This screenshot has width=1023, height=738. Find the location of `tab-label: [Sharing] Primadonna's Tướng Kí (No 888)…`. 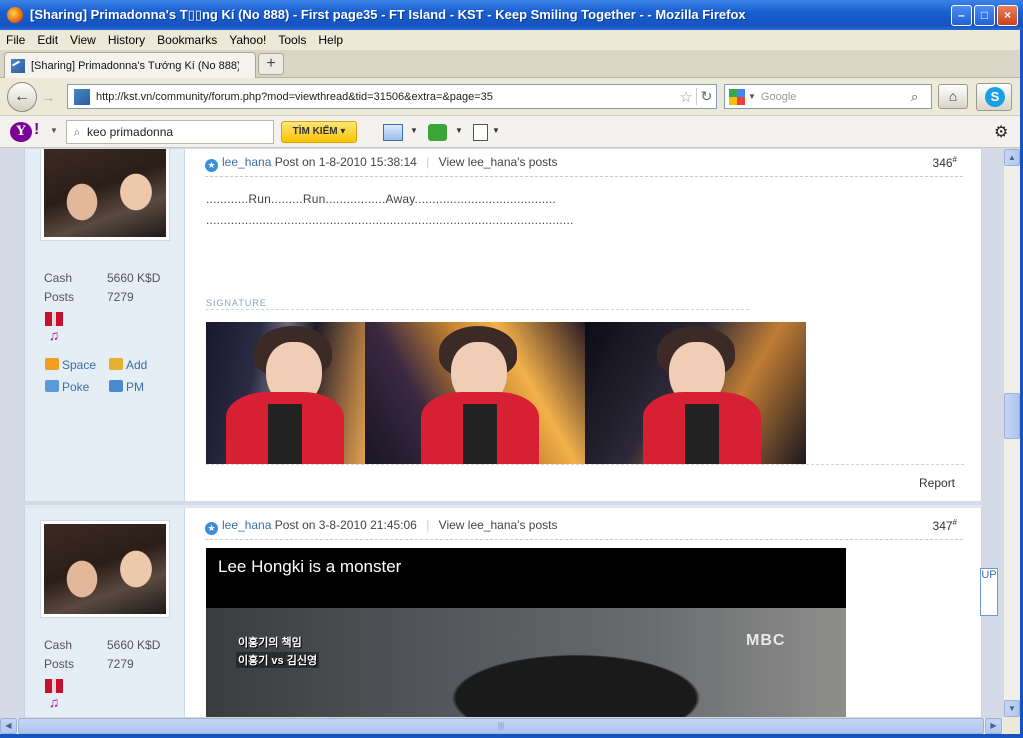

tab-label: [Sharing] Primadonna's Tướng Kí (No 888)… is located at coordinates (135, 65).